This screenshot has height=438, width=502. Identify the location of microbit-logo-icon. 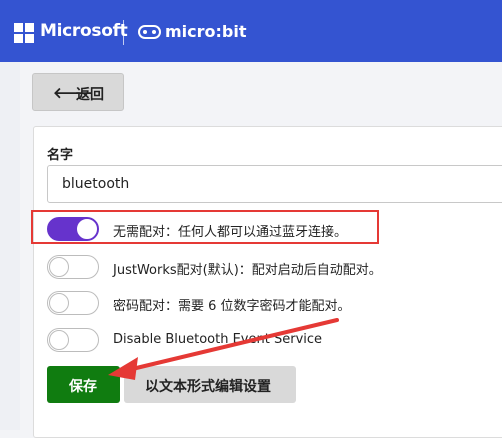
(149, 32).